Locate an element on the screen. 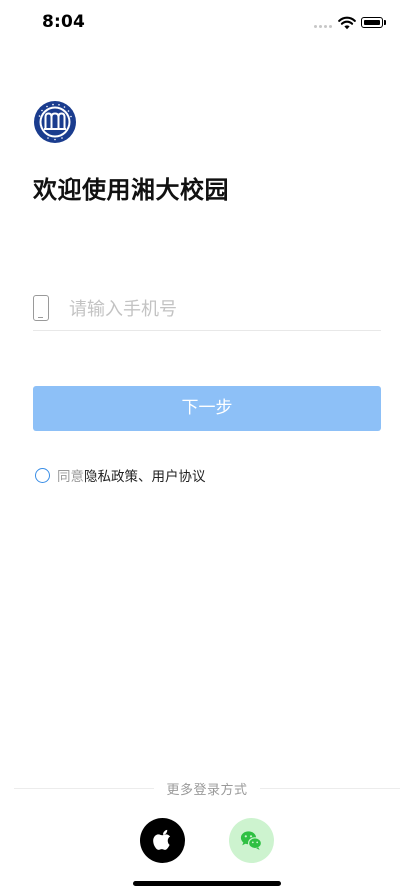 Image resolution: width=414 pixels, height=896 pixels. cellular-signal-icon is located at coordinates (323, 27).